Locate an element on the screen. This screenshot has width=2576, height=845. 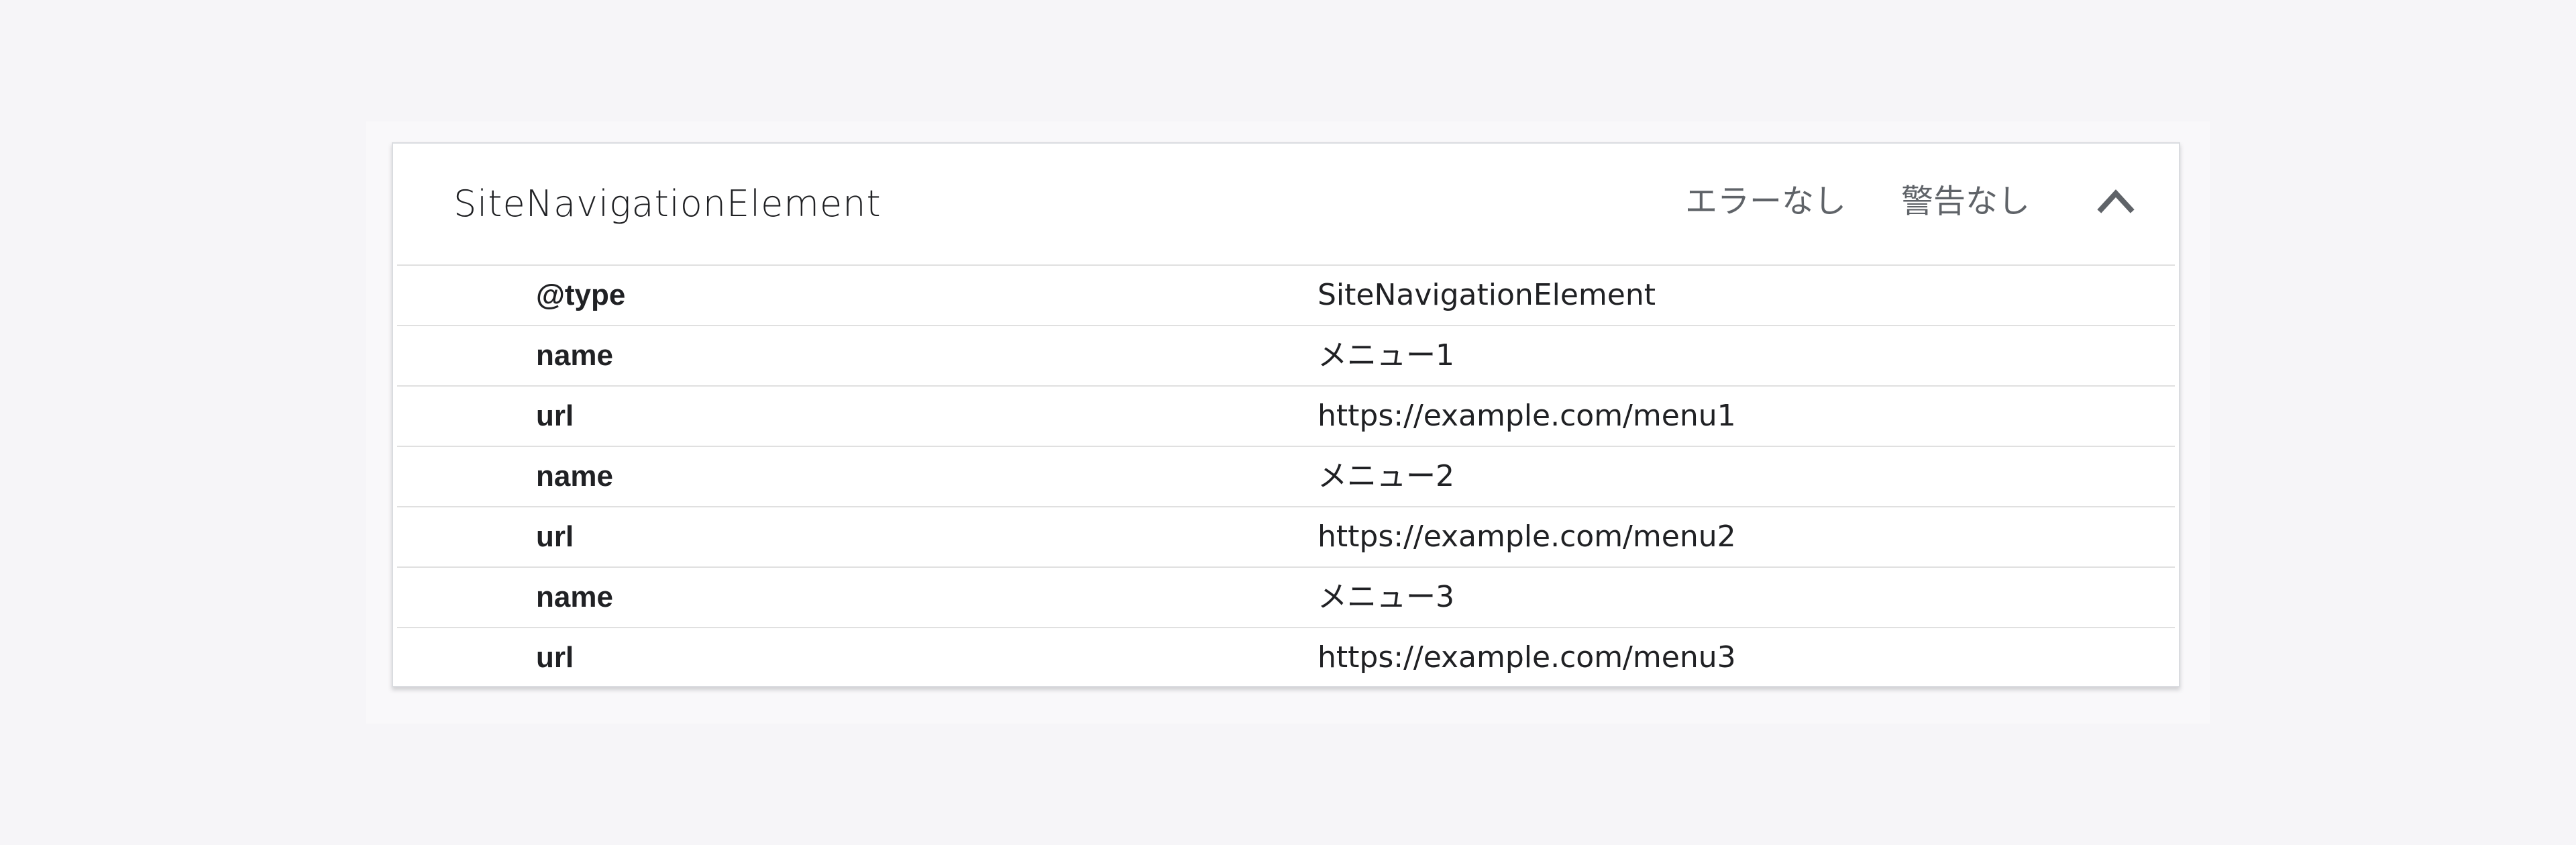
table-row: @type SiteNavigationElement is located at coordinates (1286, 294).